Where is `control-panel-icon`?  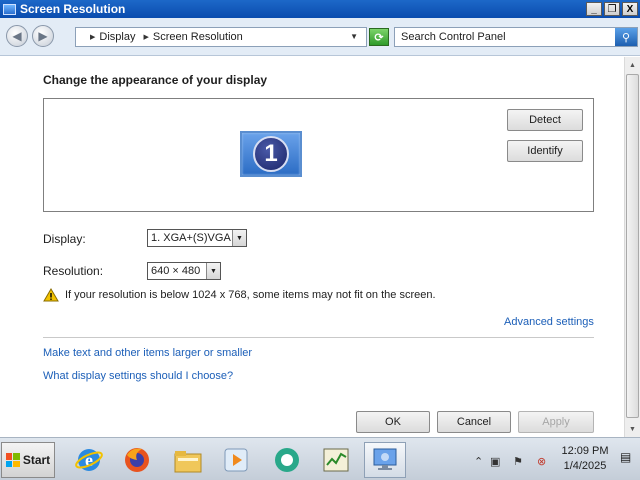 control-panel-icon is located at coordinates (385, 460).